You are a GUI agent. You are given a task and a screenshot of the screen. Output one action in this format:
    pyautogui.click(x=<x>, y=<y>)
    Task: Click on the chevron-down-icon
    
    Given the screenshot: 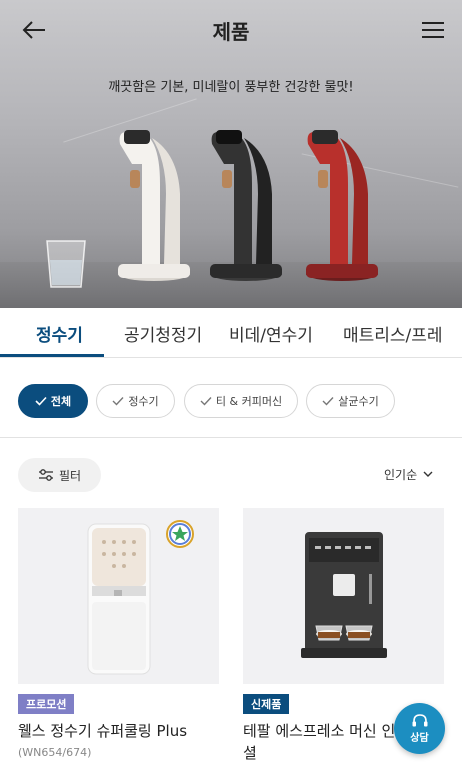 What is the action you would take?
    pyautogui.click(x=428, y=474)
    